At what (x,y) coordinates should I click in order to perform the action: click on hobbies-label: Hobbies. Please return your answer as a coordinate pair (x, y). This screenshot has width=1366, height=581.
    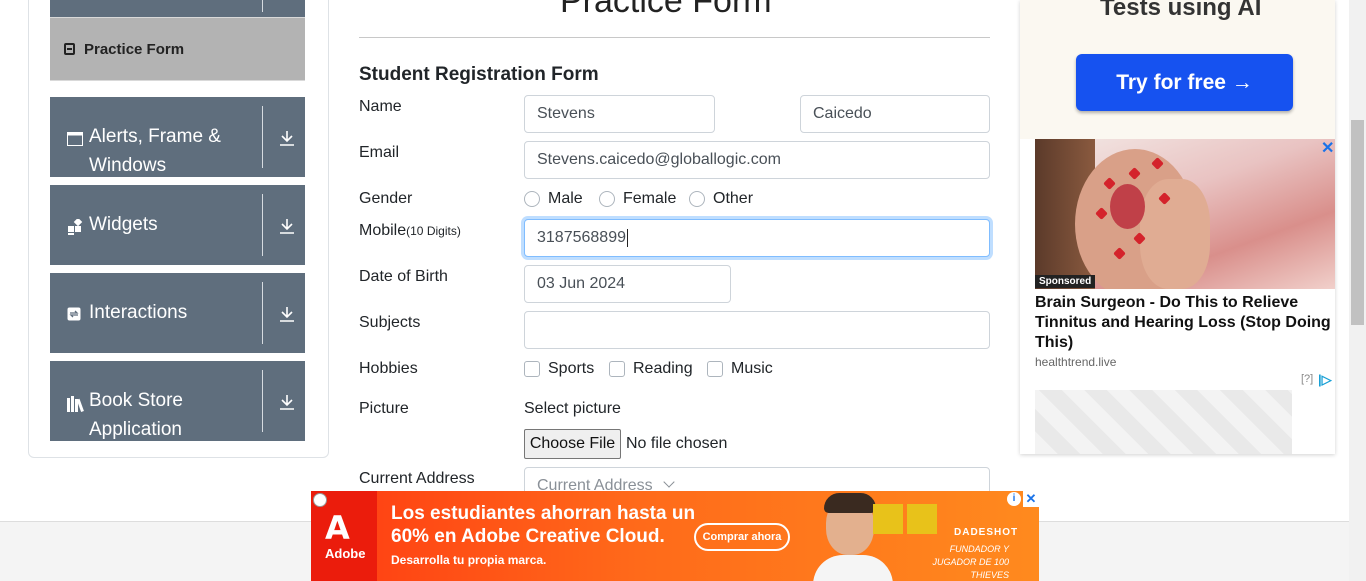
    Looking at the image, I should click on (388, 368).